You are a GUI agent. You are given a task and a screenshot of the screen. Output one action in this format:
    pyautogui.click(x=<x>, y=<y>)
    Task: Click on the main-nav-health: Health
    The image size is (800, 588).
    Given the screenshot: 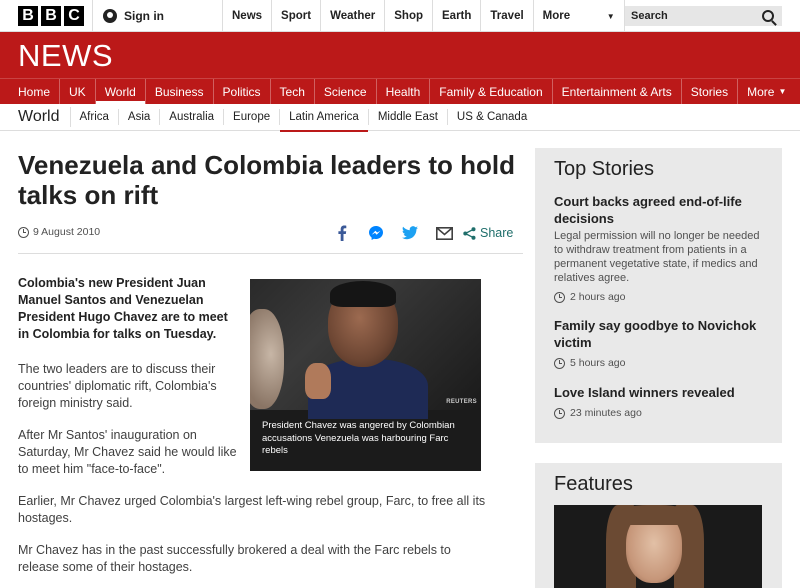 What is the action you would take?
    pyautogui.click(x=404, y=91)
    